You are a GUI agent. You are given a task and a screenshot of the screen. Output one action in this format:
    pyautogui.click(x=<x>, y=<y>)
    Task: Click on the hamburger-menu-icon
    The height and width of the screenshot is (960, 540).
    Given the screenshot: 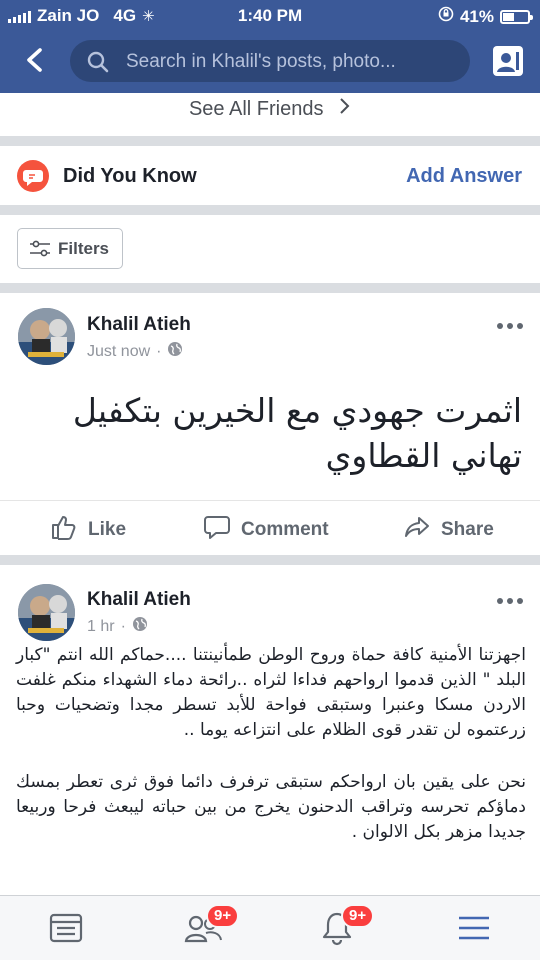 What is the action you would take?
    pyautogui.click(x=474, y=928)
    